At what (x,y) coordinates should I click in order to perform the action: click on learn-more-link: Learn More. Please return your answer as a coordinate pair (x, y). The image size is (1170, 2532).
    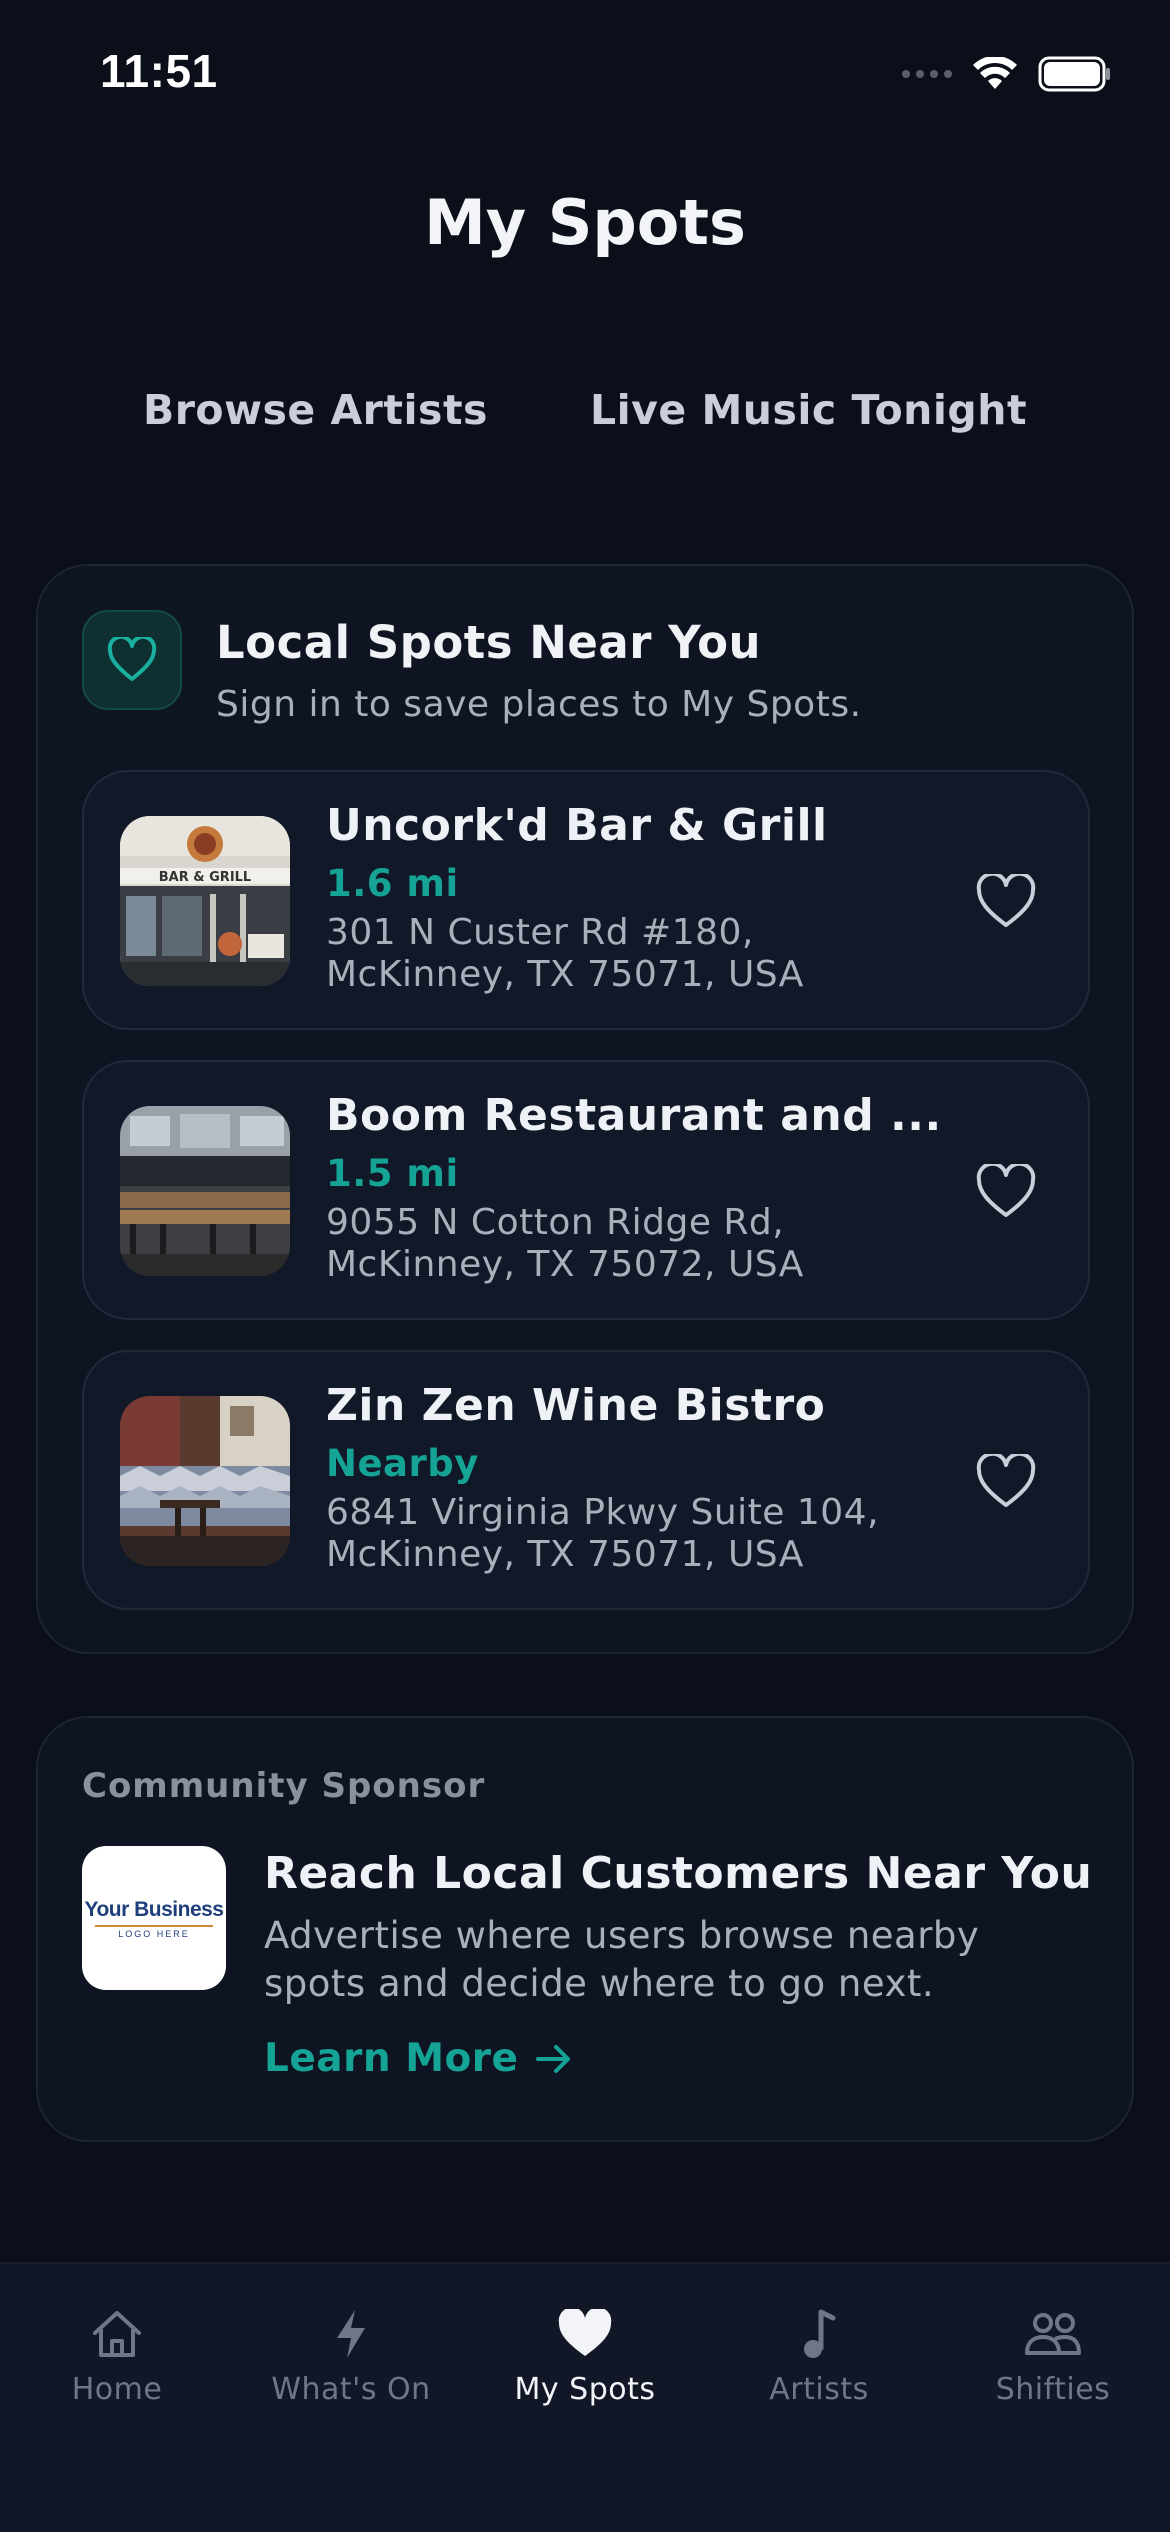
    Looking at the image, I should click on (418, 2058).